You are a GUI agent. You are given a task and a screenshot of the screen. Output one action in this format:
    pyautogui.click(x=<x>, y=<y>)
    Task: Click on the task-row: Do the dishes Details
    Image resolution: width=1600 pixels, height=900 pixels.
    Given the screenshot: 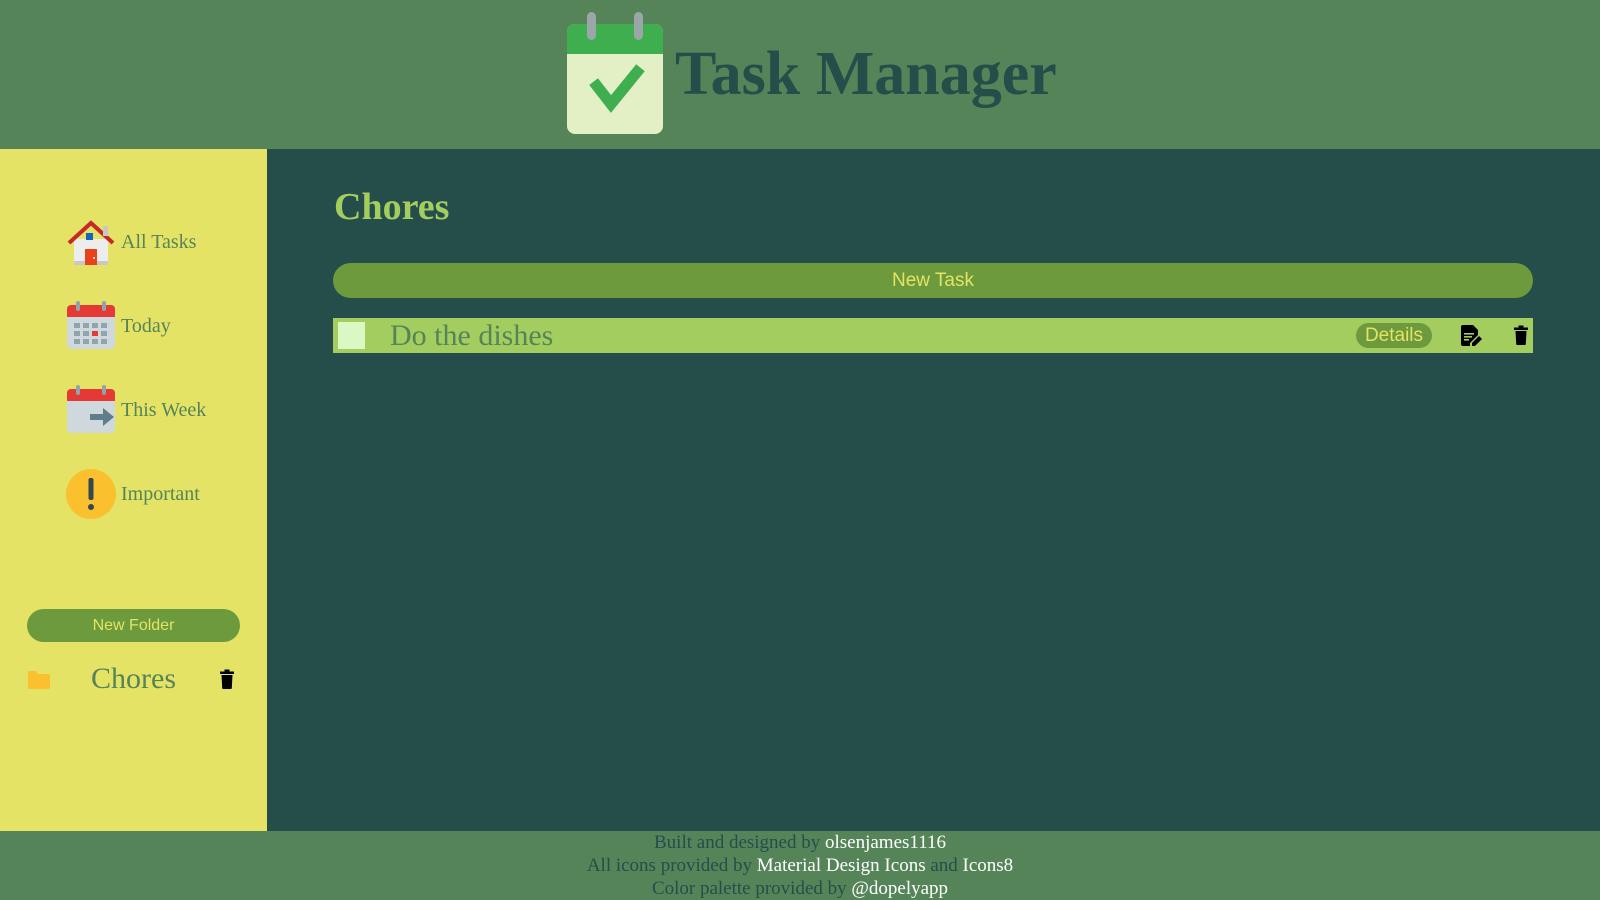 What is the action you would take?
    pyautogui.click(x=933, y=335)
    